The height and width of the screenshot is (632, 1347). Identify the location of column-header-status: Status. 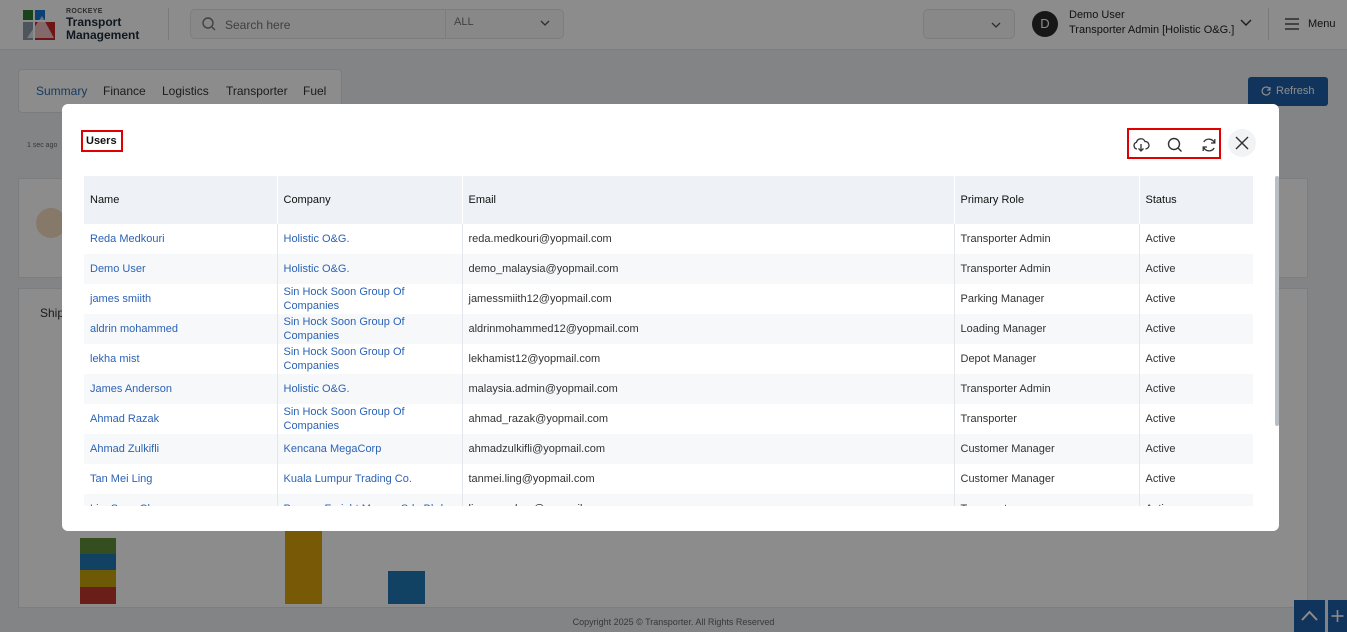
(1196, 200).